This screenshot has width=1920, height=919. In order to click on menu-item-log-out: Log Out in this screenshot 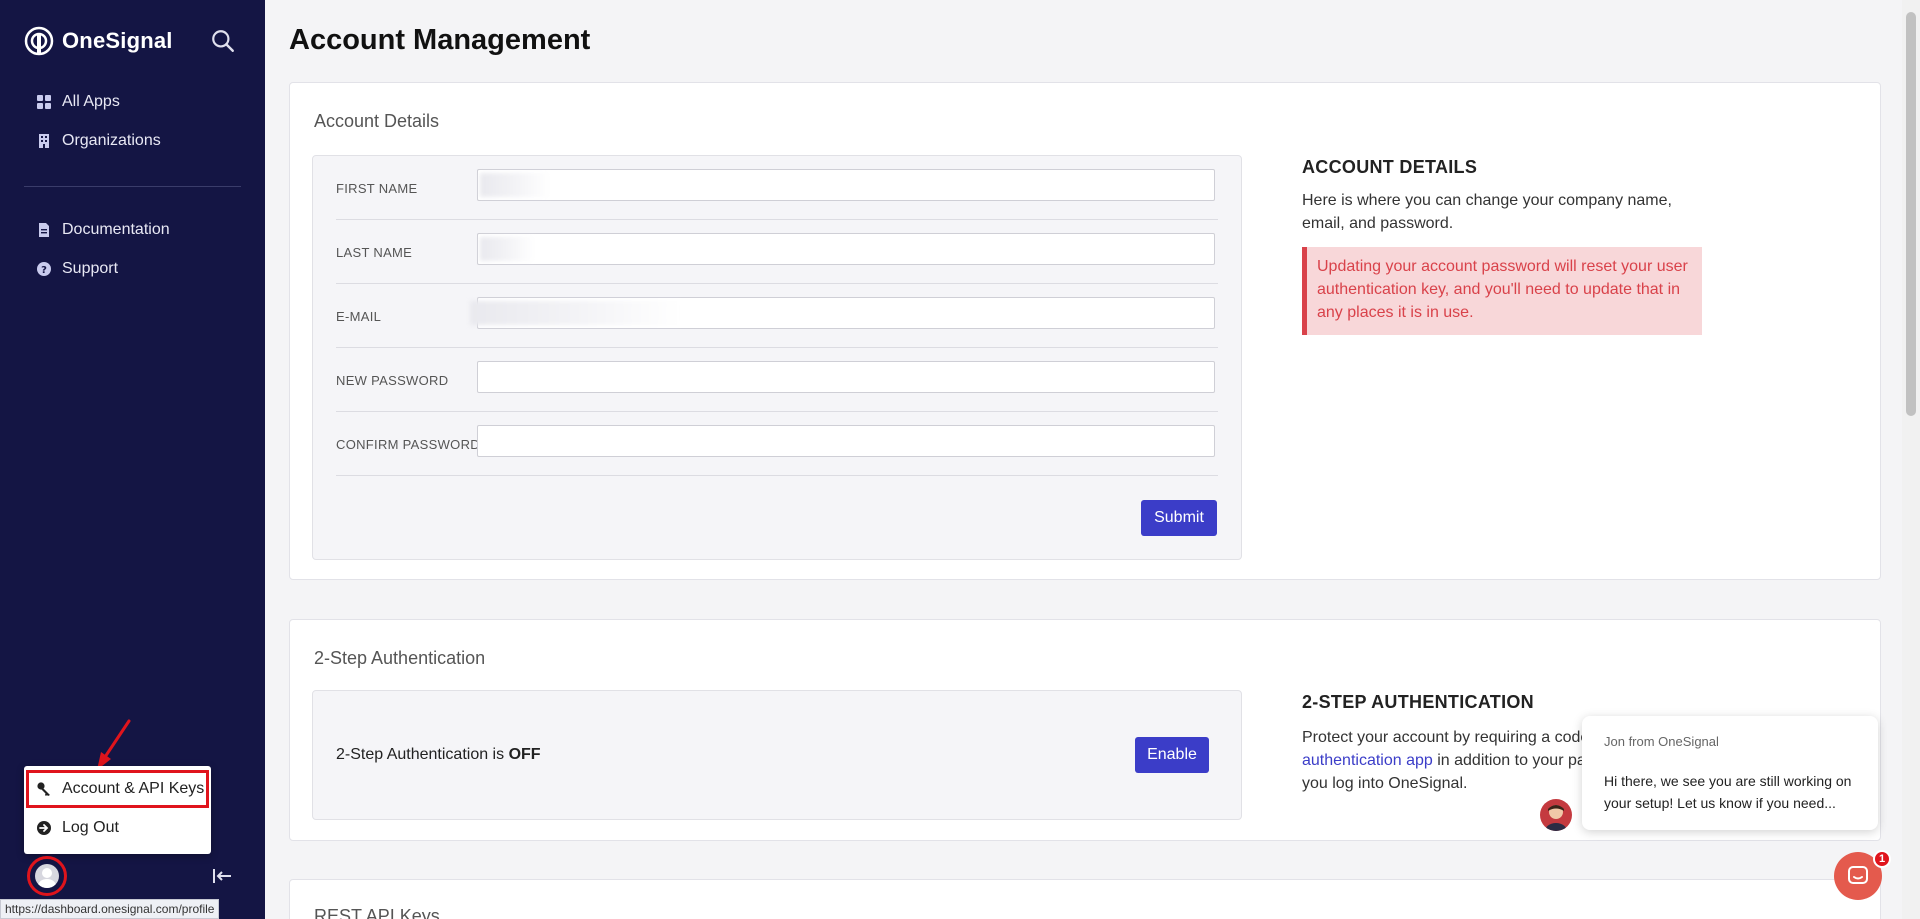, I will do `click(117, 828)`.